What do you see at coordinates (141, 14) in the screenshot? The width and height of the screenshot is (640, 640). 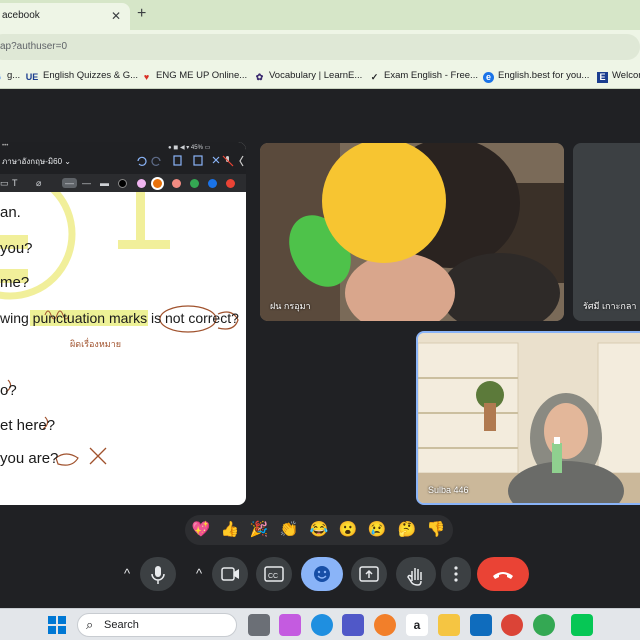 I see `new-tab-button: +` at bounding box center [141, 14].